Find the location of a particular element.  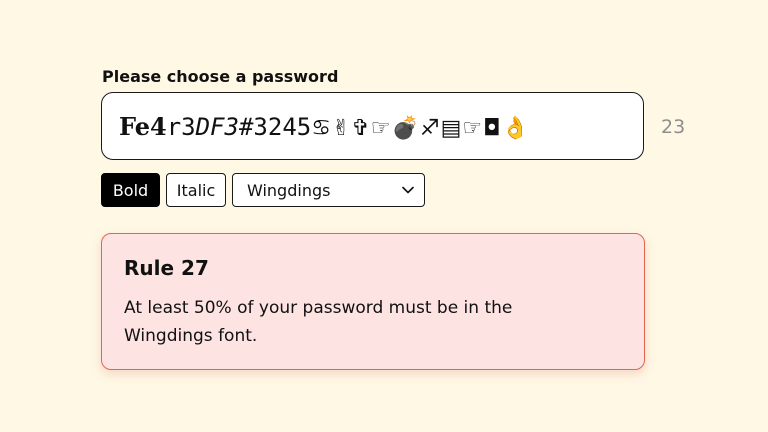

password-plain-segment: r3 is located at coordinates (181, 126).